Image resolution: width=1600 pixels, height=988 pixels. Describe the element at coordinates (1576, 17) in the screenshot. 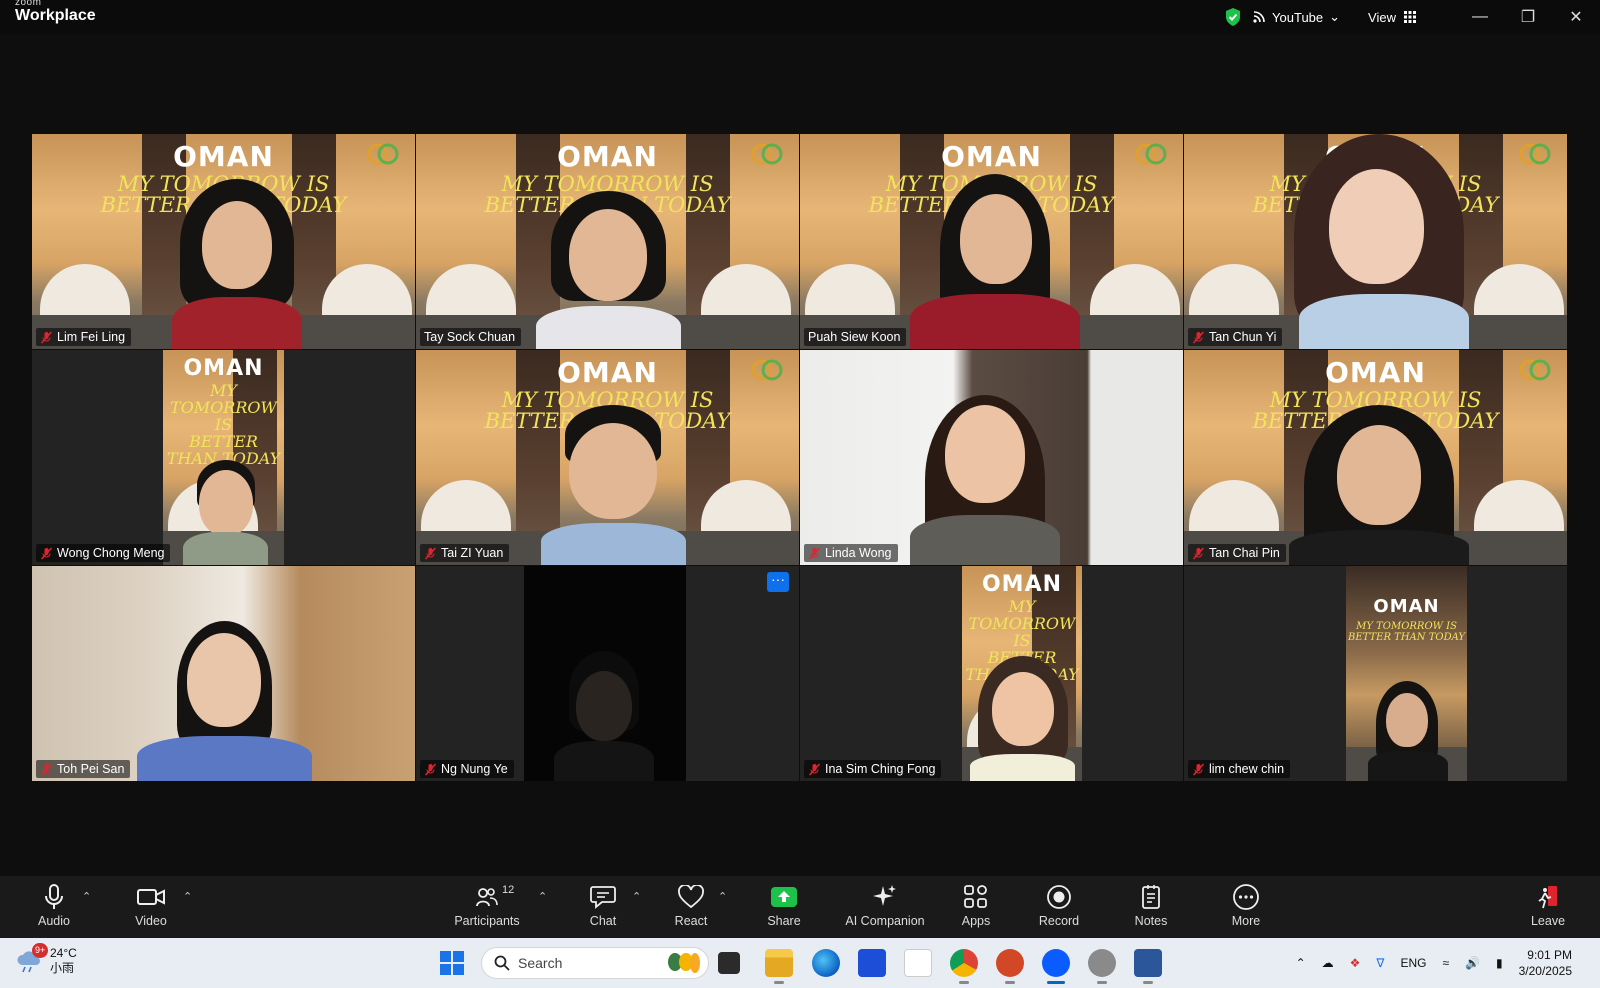

I see `close-button: ✕` at that location.